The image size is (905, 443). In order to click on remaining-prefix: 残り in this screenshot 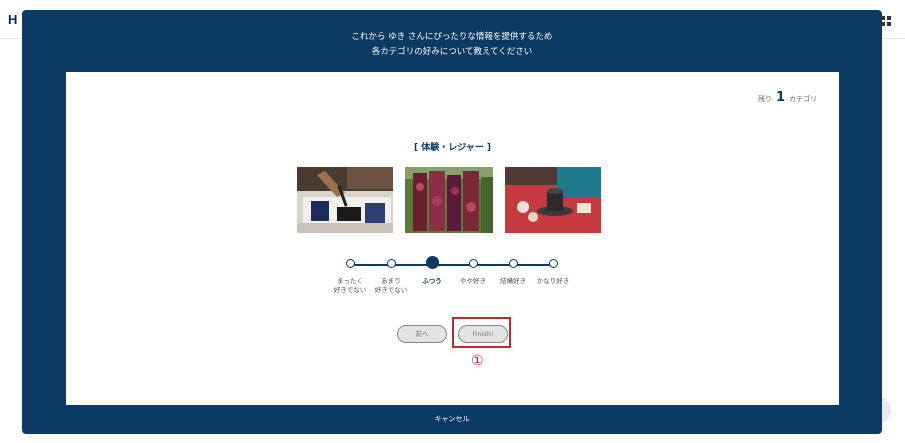, I will do `click(764, 99)`.